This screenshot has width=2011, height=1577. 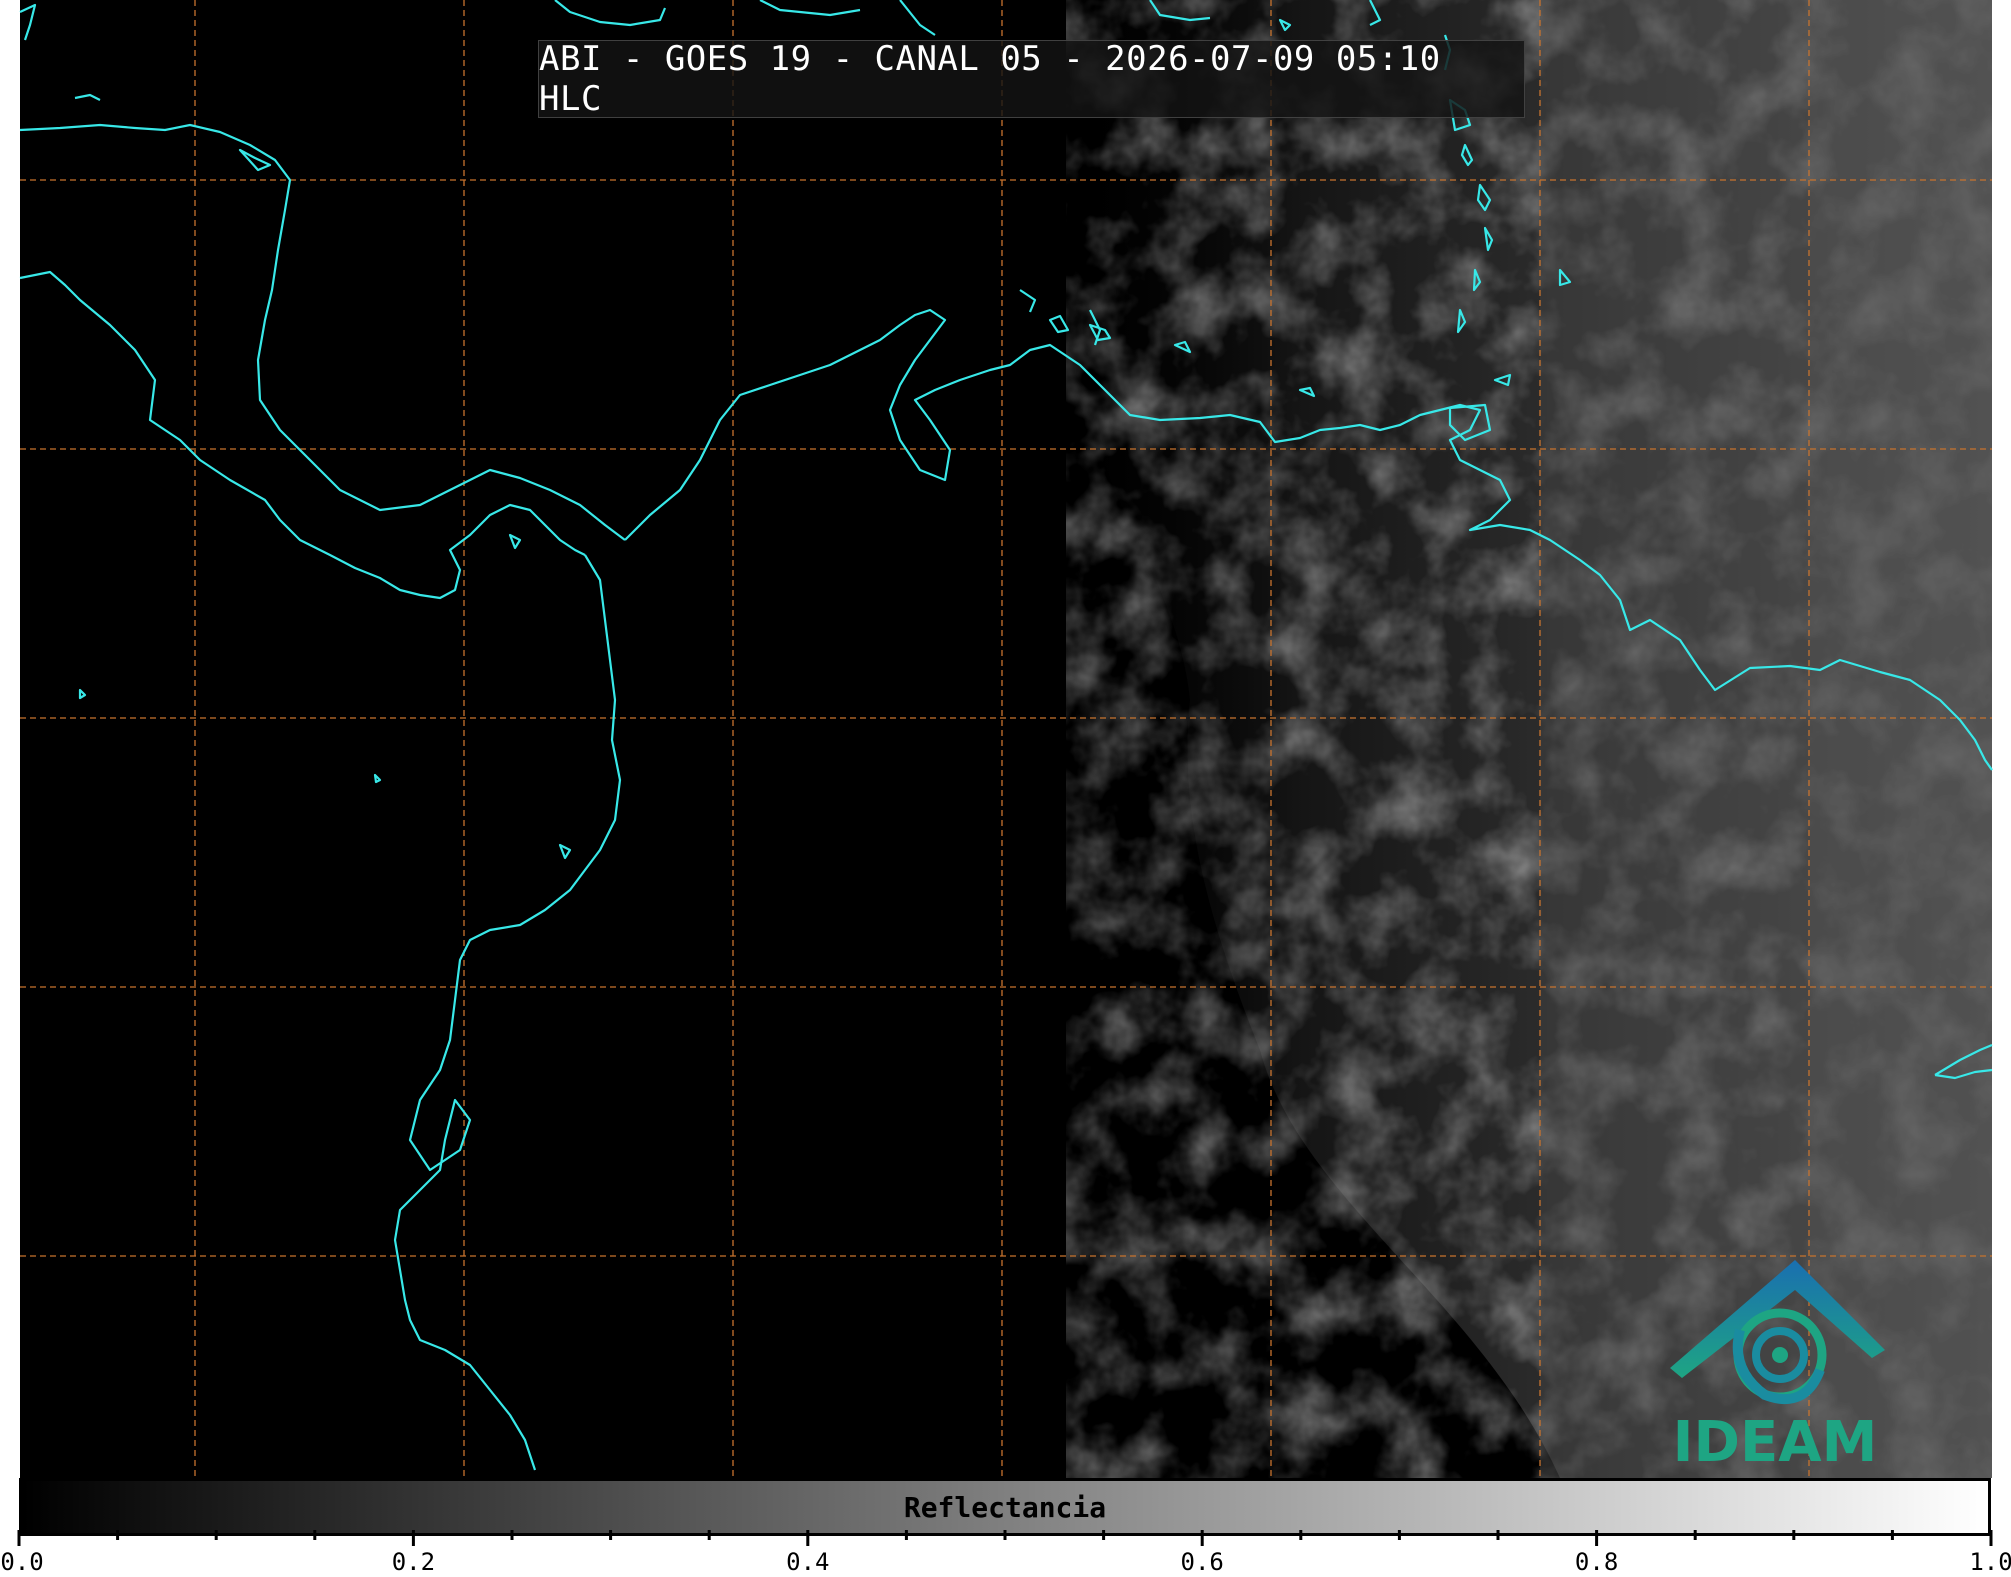 I want to click on colorbar-tick-label: 1.0, so click(x=1990, y=1562).